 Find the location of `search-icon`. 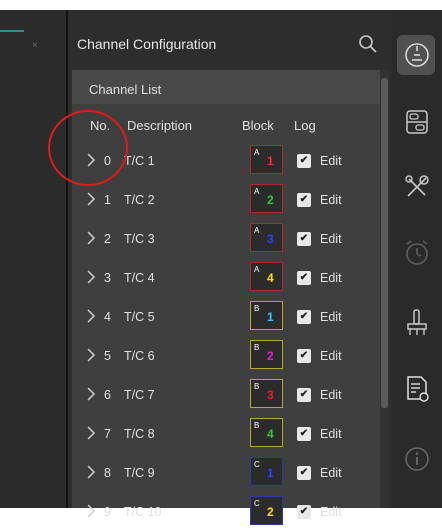

search-icon is located at coordinates (368, 44).